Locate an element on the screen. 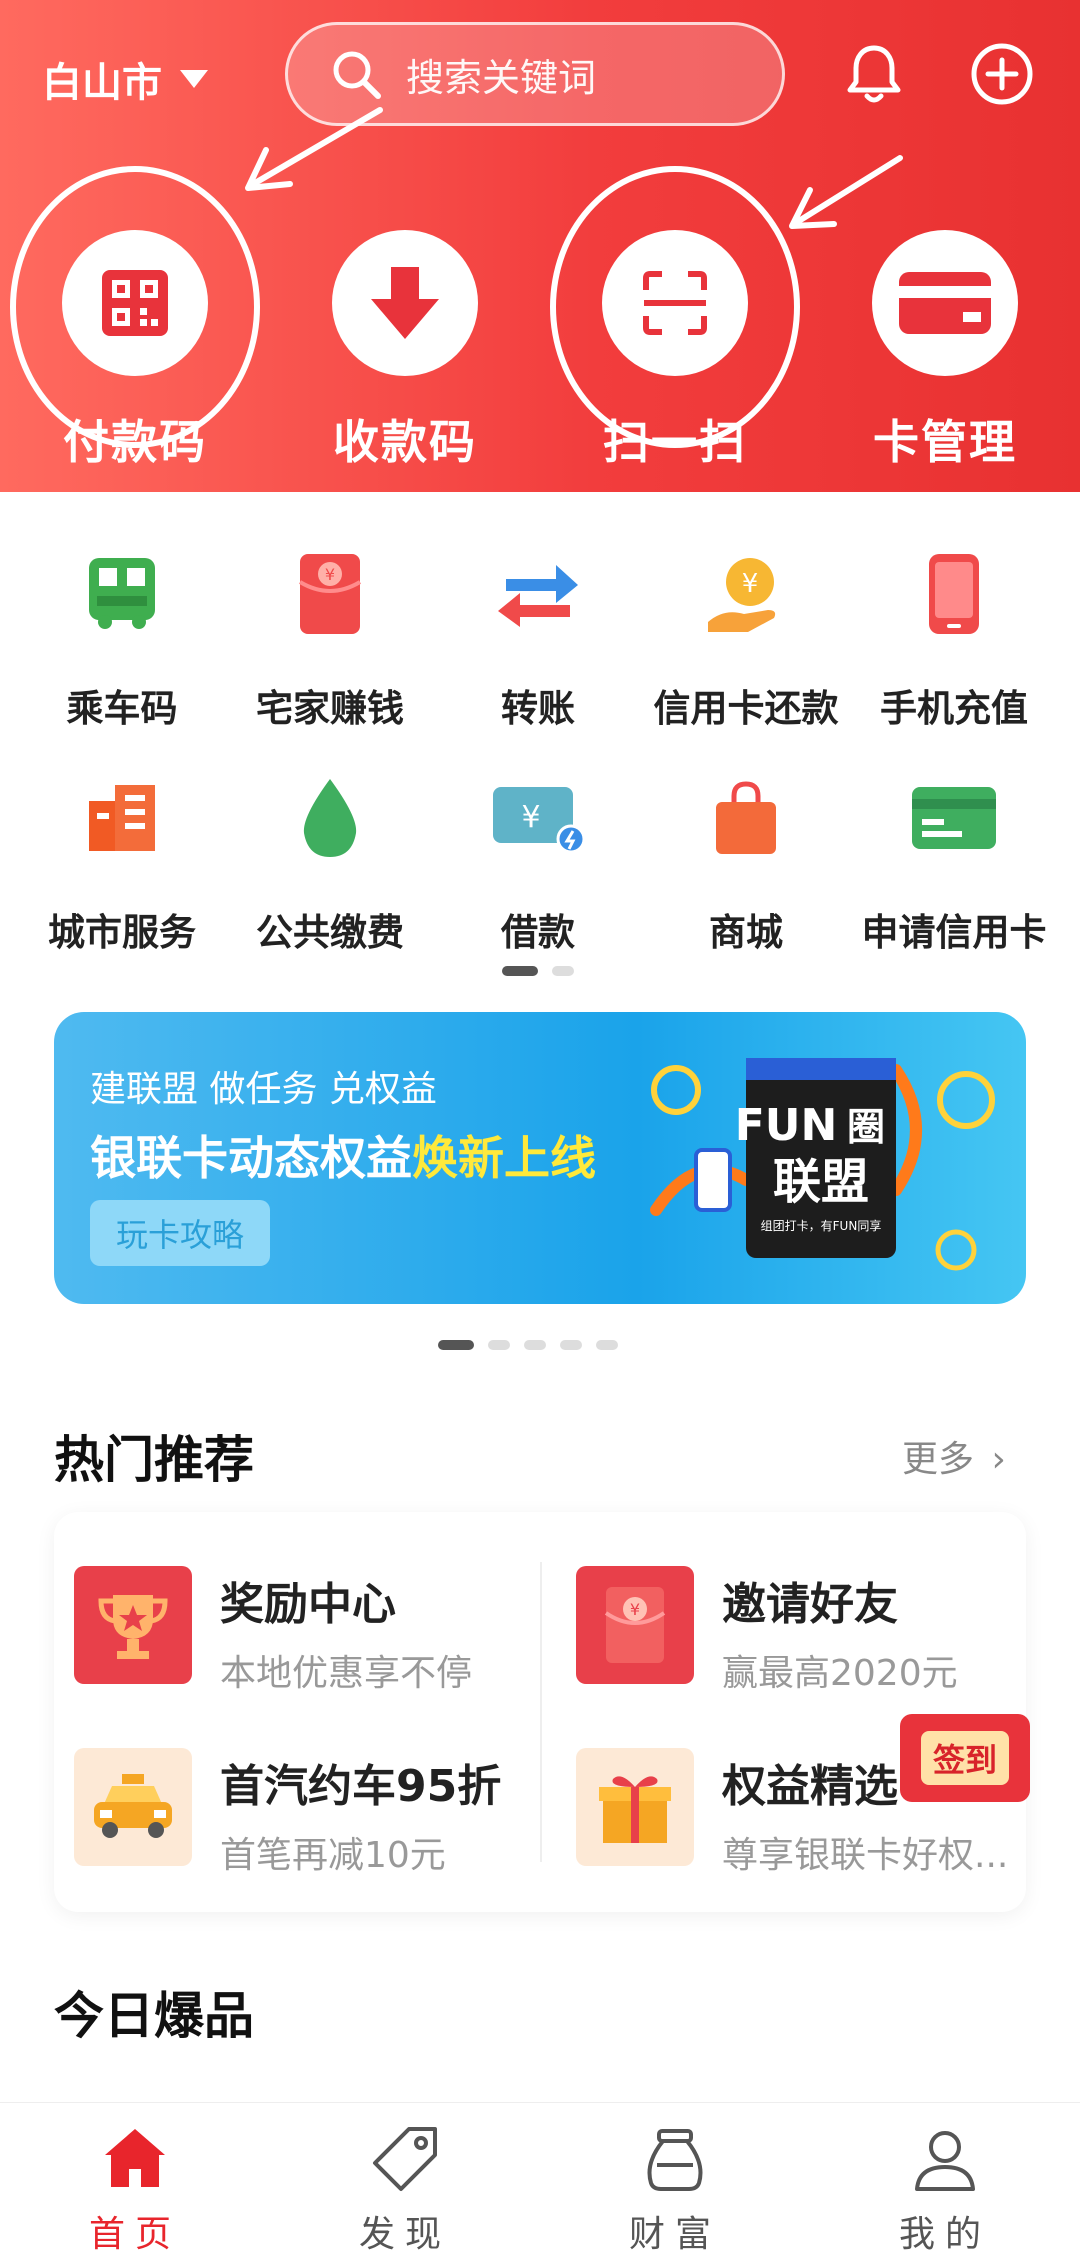 The image size is (1080, 2261). transfer-icon is located at coordinates (538, 596).